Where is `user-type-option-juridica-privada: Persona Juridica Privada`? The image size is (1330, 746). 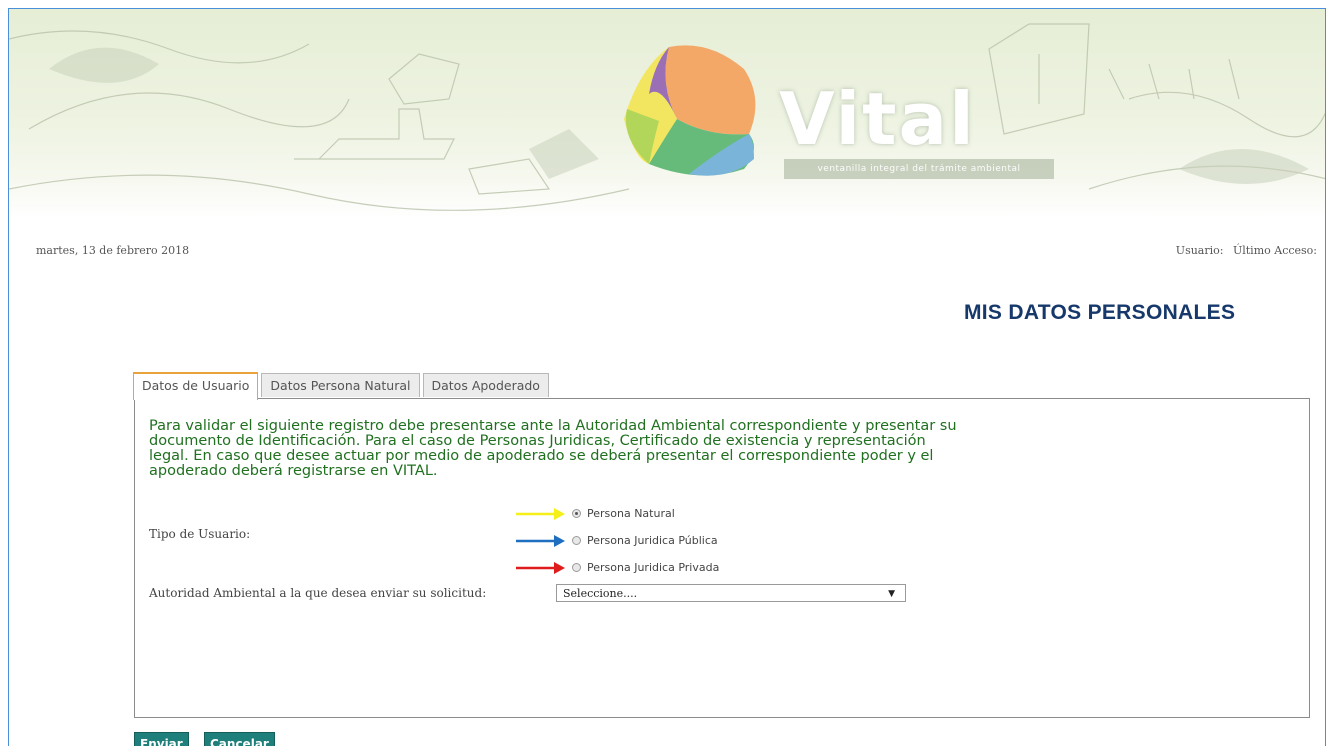
user-type-option-juridica-privada: Persona Juridica Privada is located at coordinates (616, 567).